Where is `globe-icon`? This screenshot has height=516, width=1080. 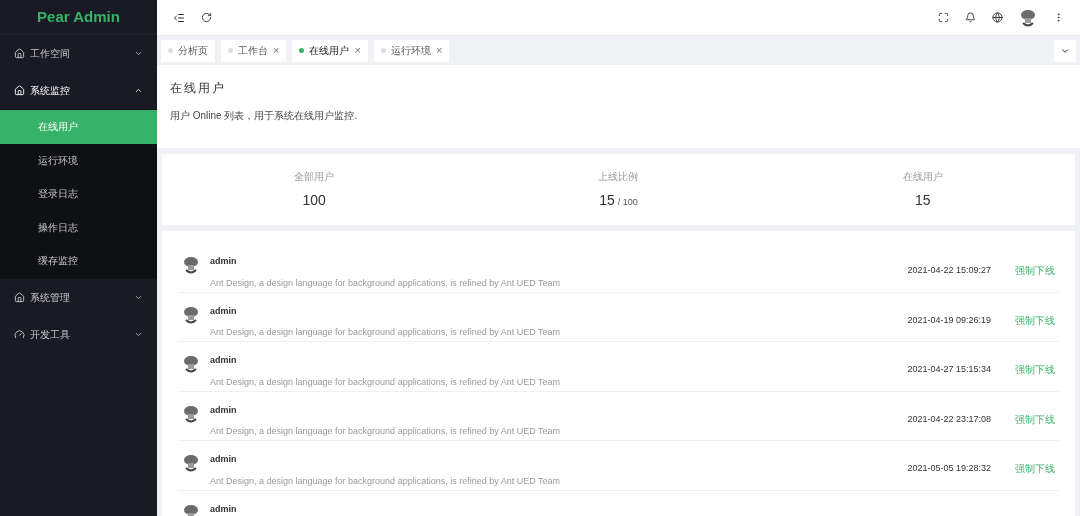
globe-icon is located at coordinates (997, 17).